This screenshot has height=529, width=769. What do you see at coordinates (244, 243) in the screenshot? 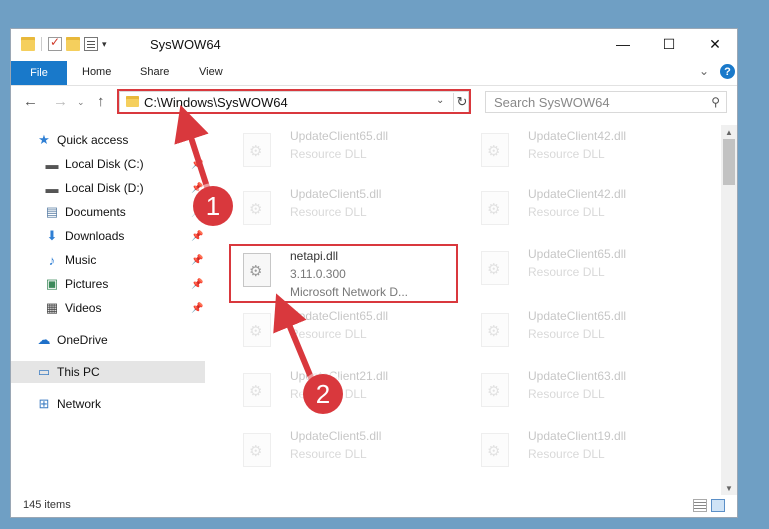
I see `annotation-arrows` at bounding box center [244, 243].